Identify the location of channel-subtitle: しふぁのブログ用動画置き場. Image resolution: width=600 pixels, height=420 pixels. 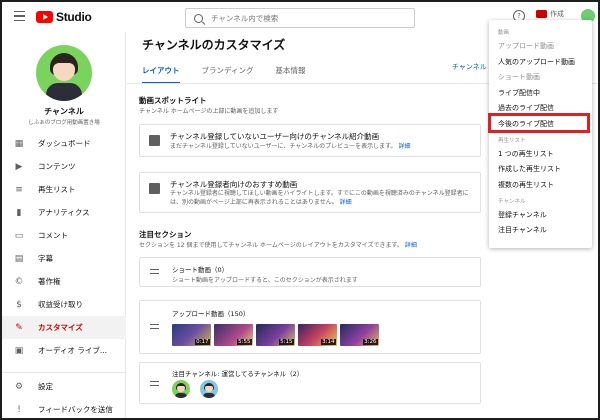
(64, 123).